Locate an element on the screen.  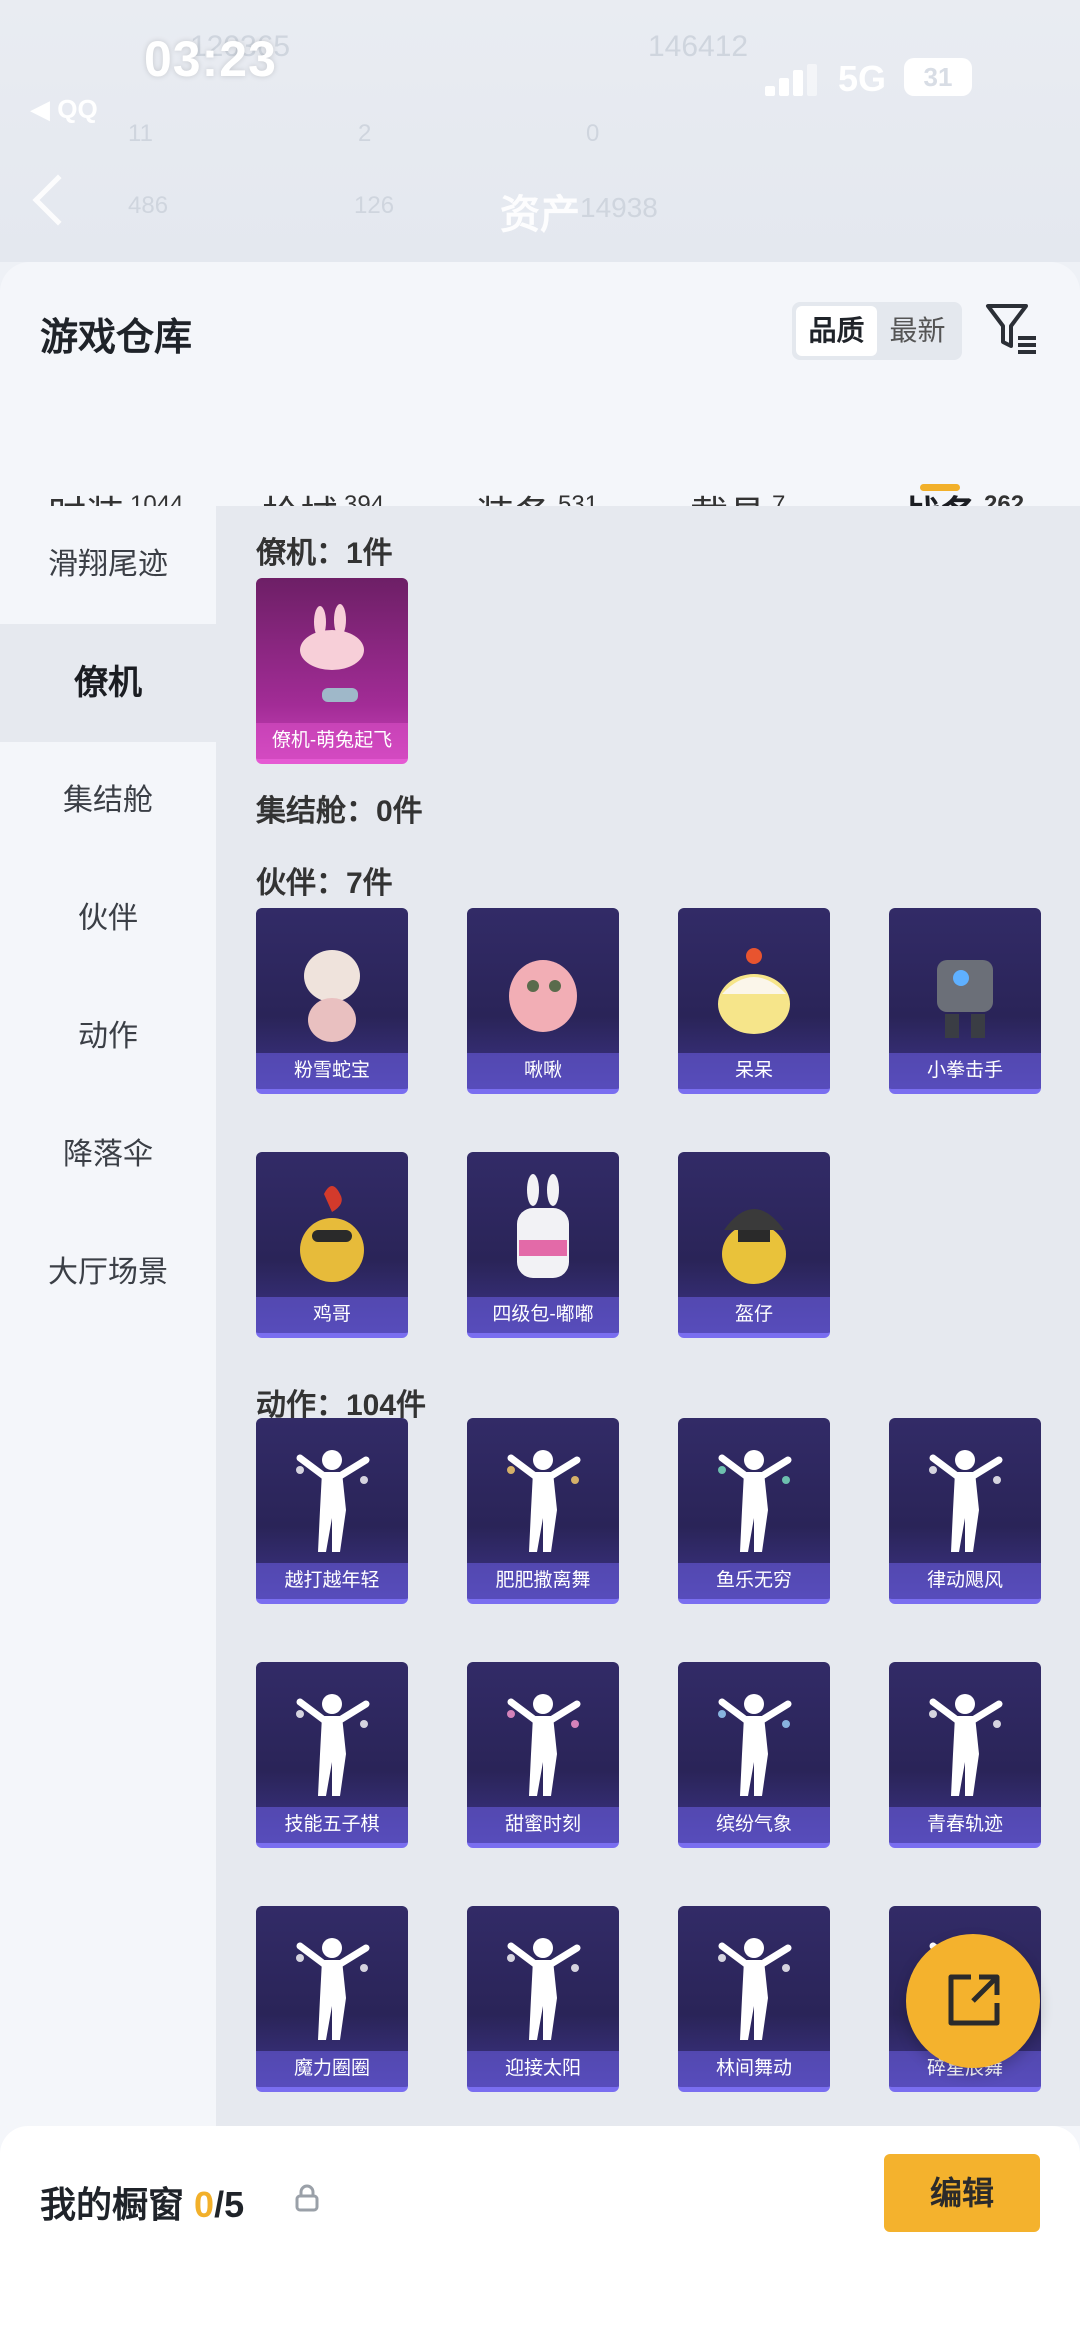
sidebar: 滑翔尾迹 僚机 集结舱 伙伴 动作 降落伞 大厅场景 is located at coordinates (108, 1316).